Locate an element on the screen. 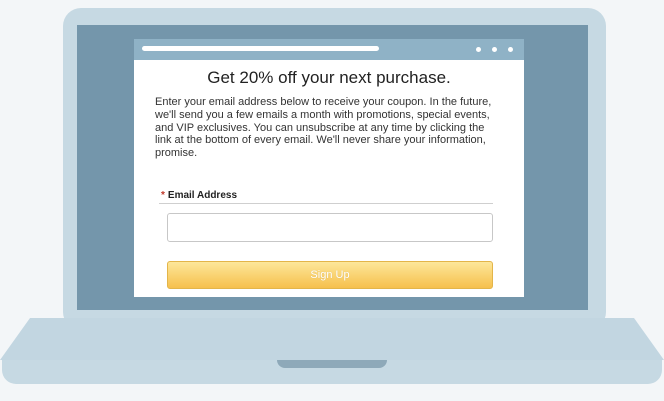  laptop-base is located at coordinates (332, 339).